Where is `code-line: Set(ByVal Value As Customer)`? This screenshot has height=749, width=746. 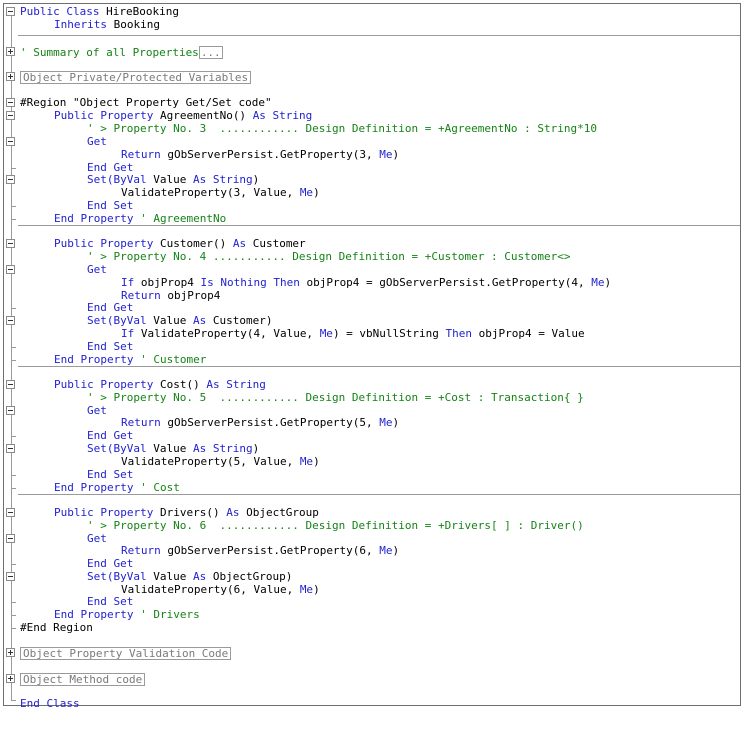
code-line: Set(ByVal Value As Customer) is located at coordinates (372, 321).